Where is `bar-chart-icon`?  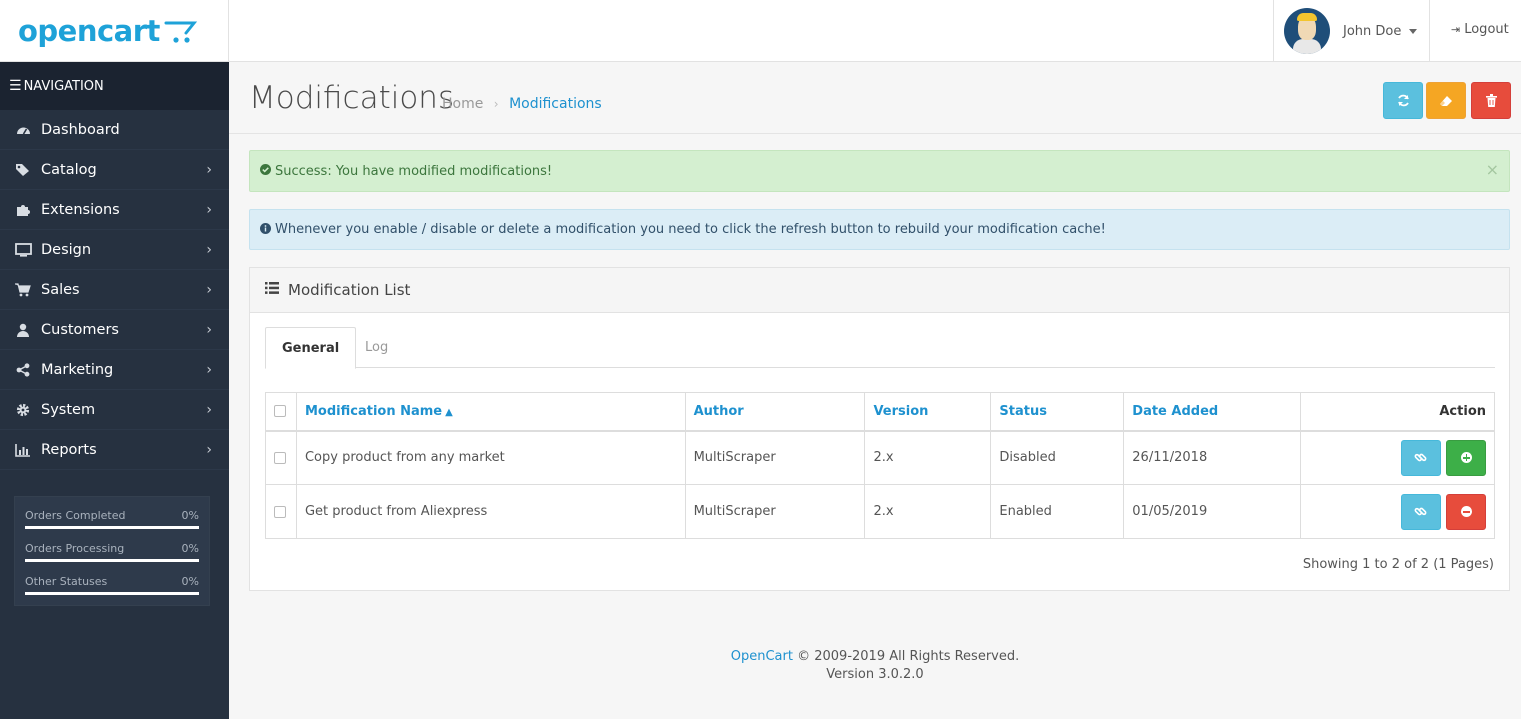
bar-chart-icon is located at coordinates (23, 450).